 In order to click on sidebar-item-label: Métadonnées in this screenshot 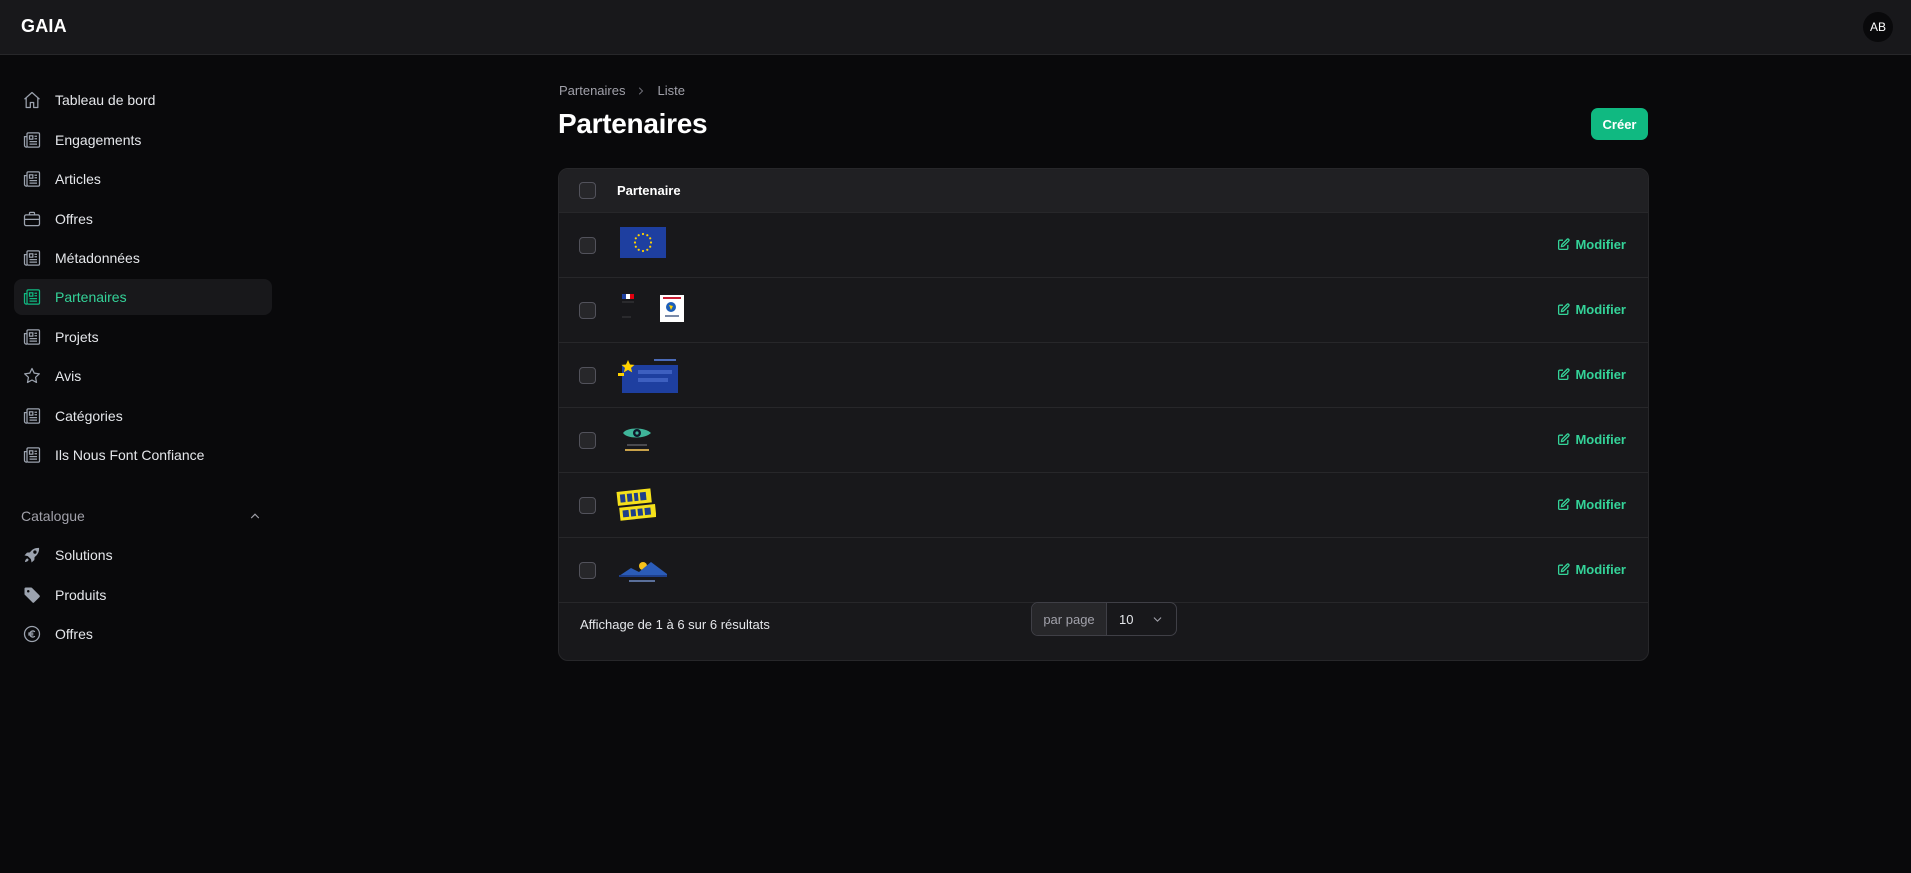, I will do `click(97, 258)`.